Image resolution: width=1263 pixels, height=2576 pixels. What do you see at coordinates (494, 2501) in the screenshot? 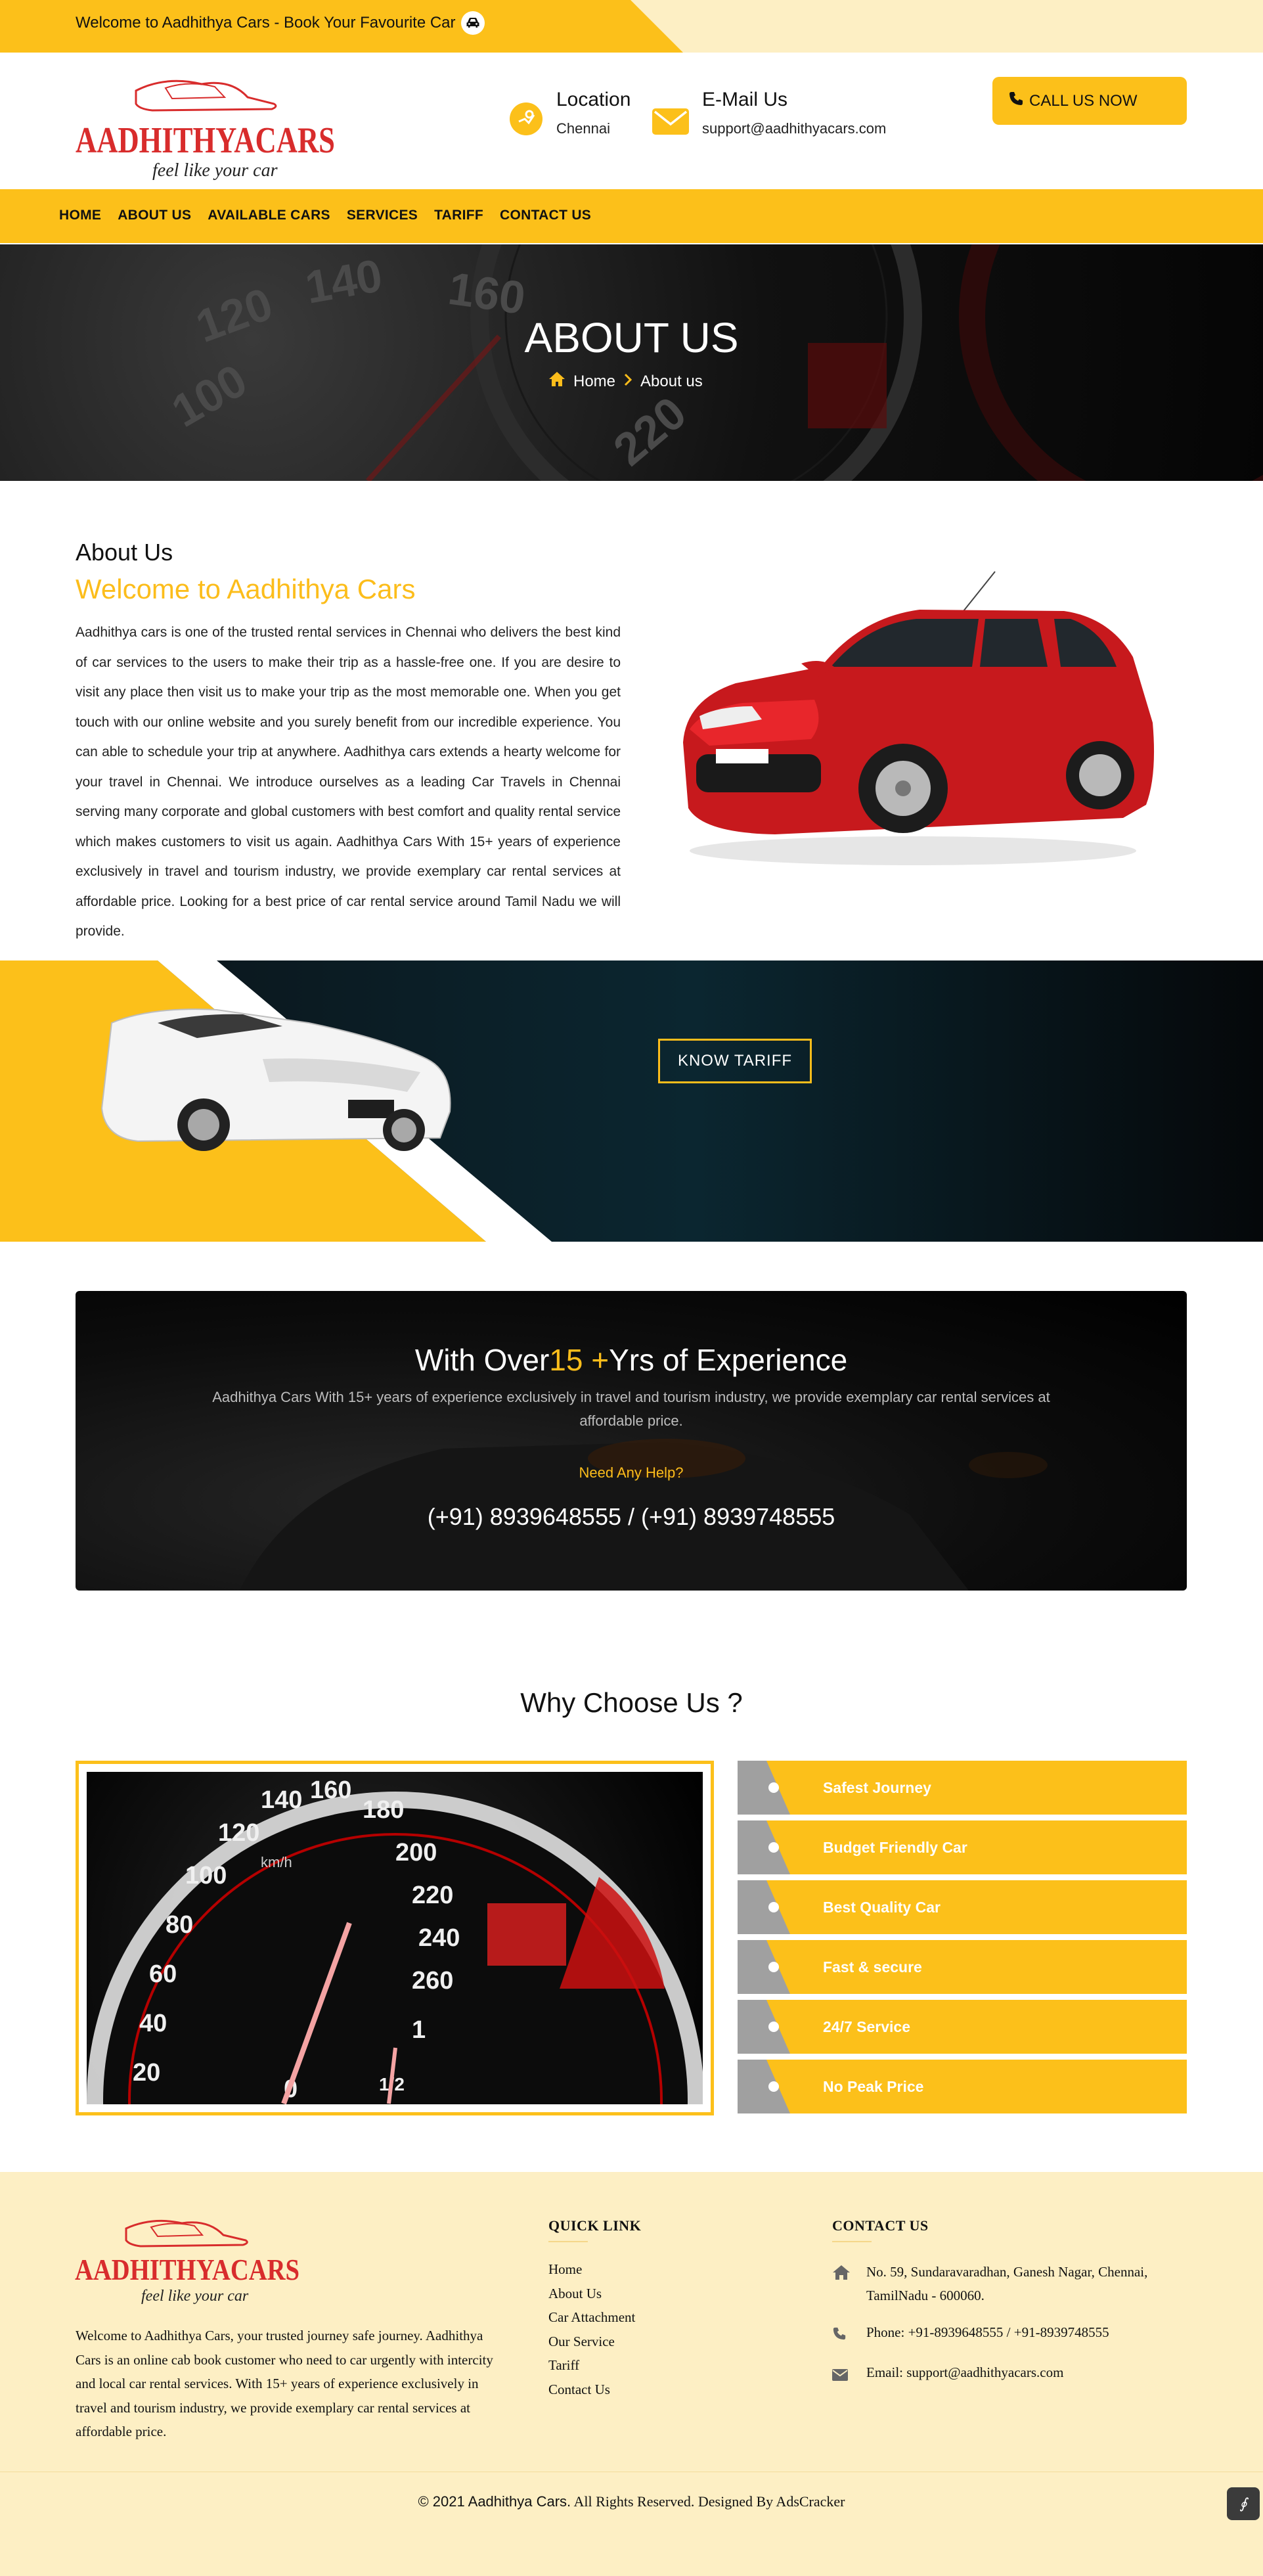
I see `copyright-brand: © 2021 Aadhithya Cars.` at bounding box center [494, 2501].